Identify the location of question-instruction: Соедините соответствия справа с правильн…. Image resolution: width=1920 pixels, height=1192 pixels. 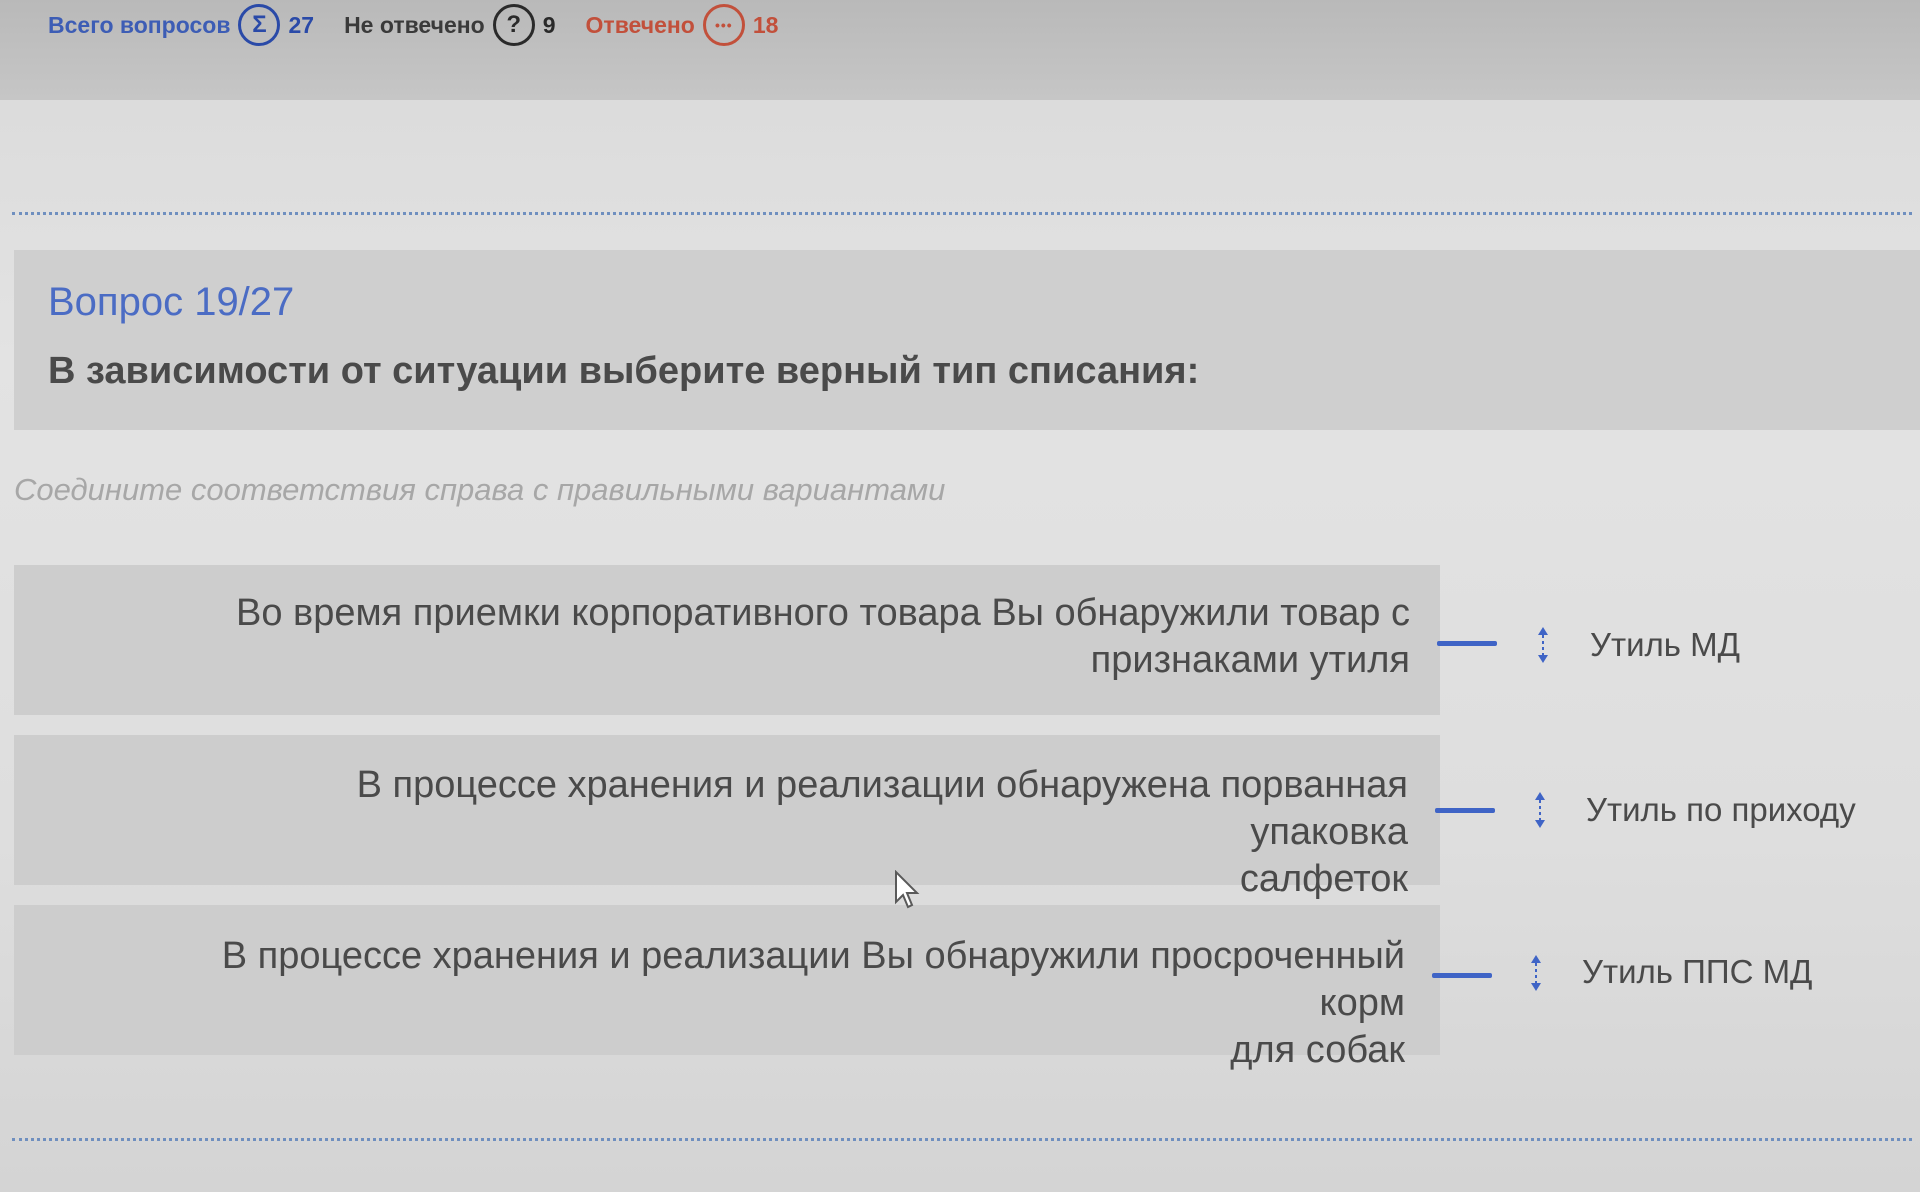
(480, 489).